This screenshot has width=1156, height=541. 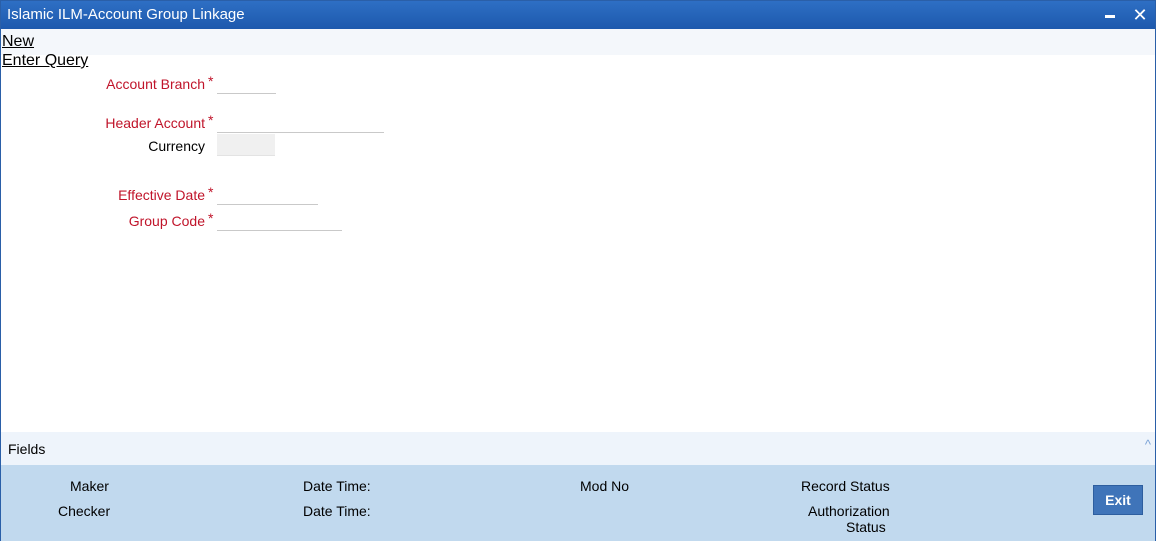 I want to click on new-link: New, so click(x=18, y=42).